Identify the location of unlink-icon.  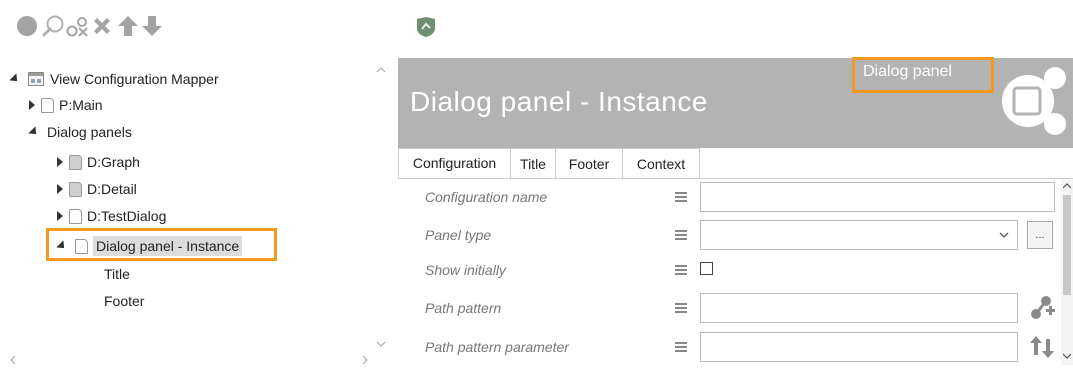
(78, 26).